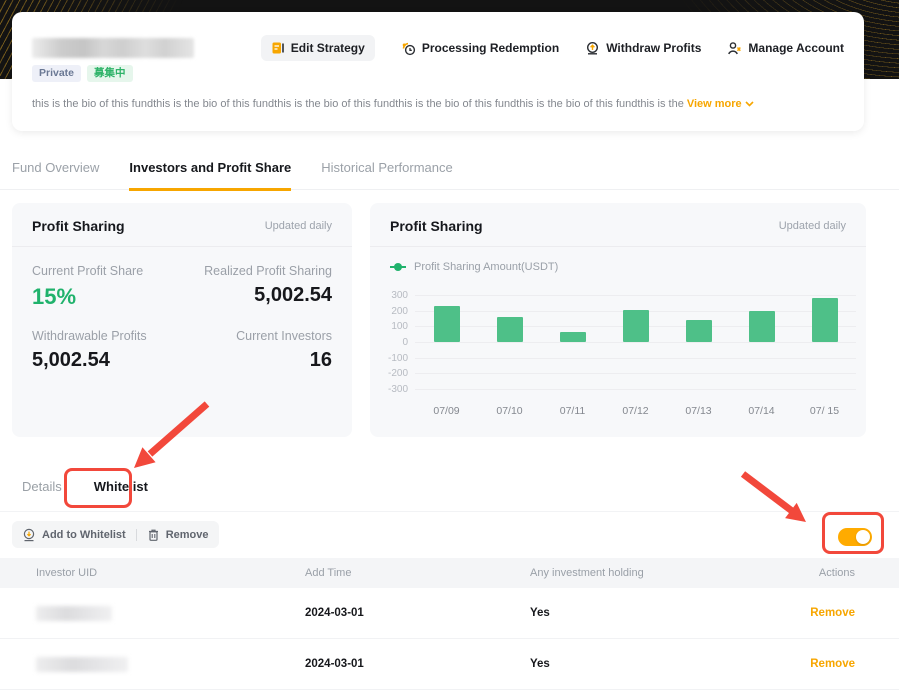 This screenshot has width=899, height=697. I want to click on section-divider, so click(449, 511).